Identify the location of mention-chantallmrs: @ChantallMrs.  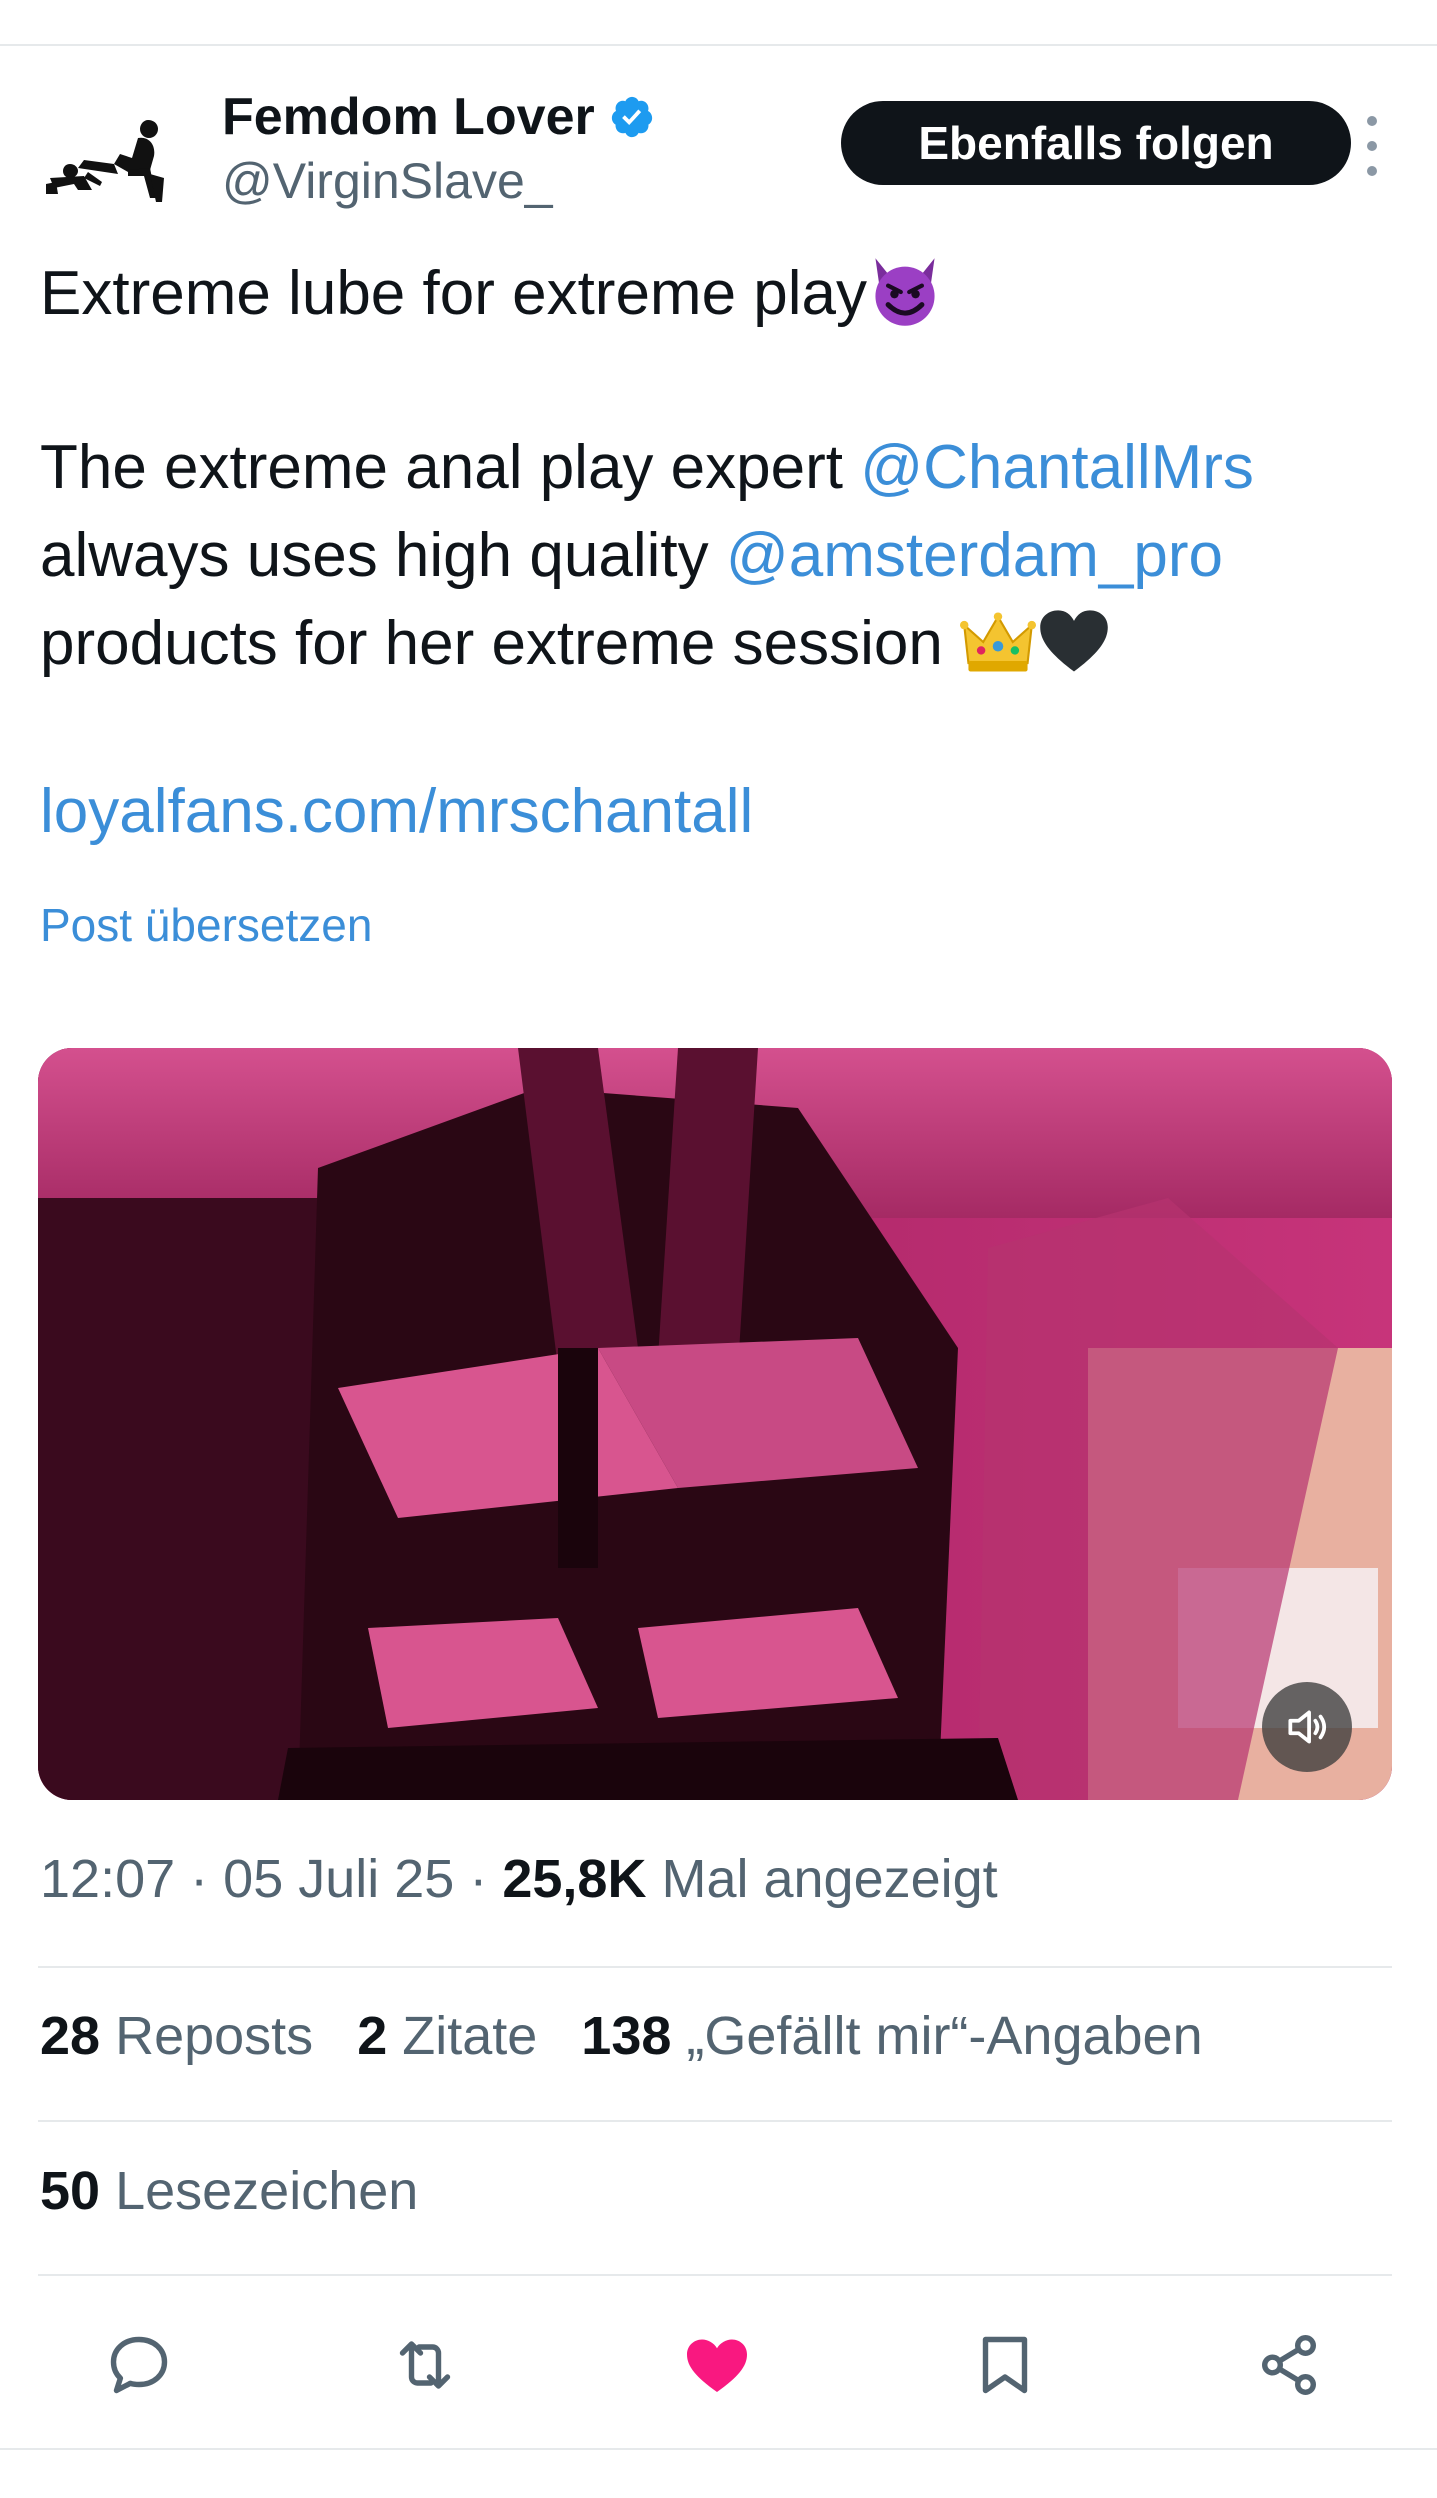
(1057, 467).